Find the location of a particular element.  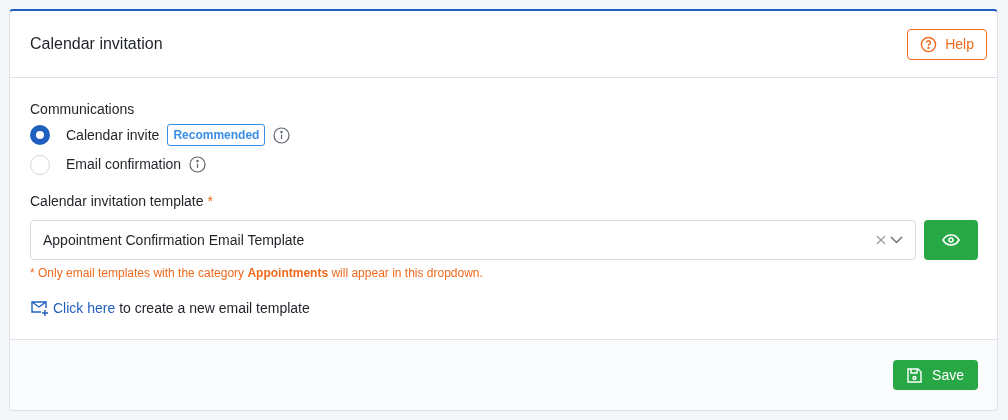

mail-plus-icon is located at coordinates (39, 308).